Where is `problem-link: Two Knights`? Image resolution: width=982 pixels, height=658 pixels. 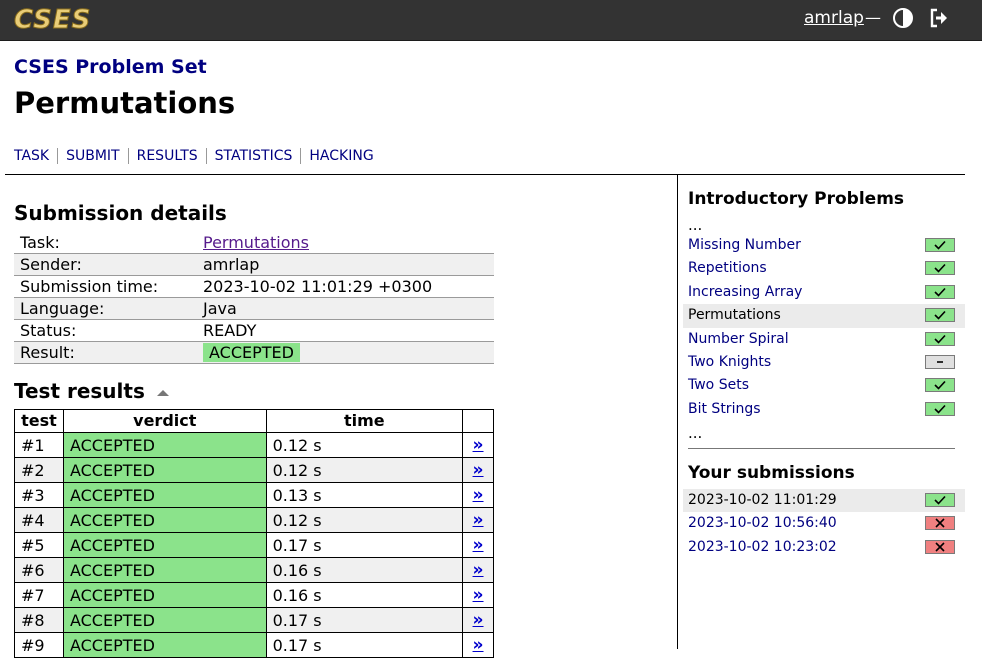 problem-link: Two Knights is located at coordinates (729, 362).